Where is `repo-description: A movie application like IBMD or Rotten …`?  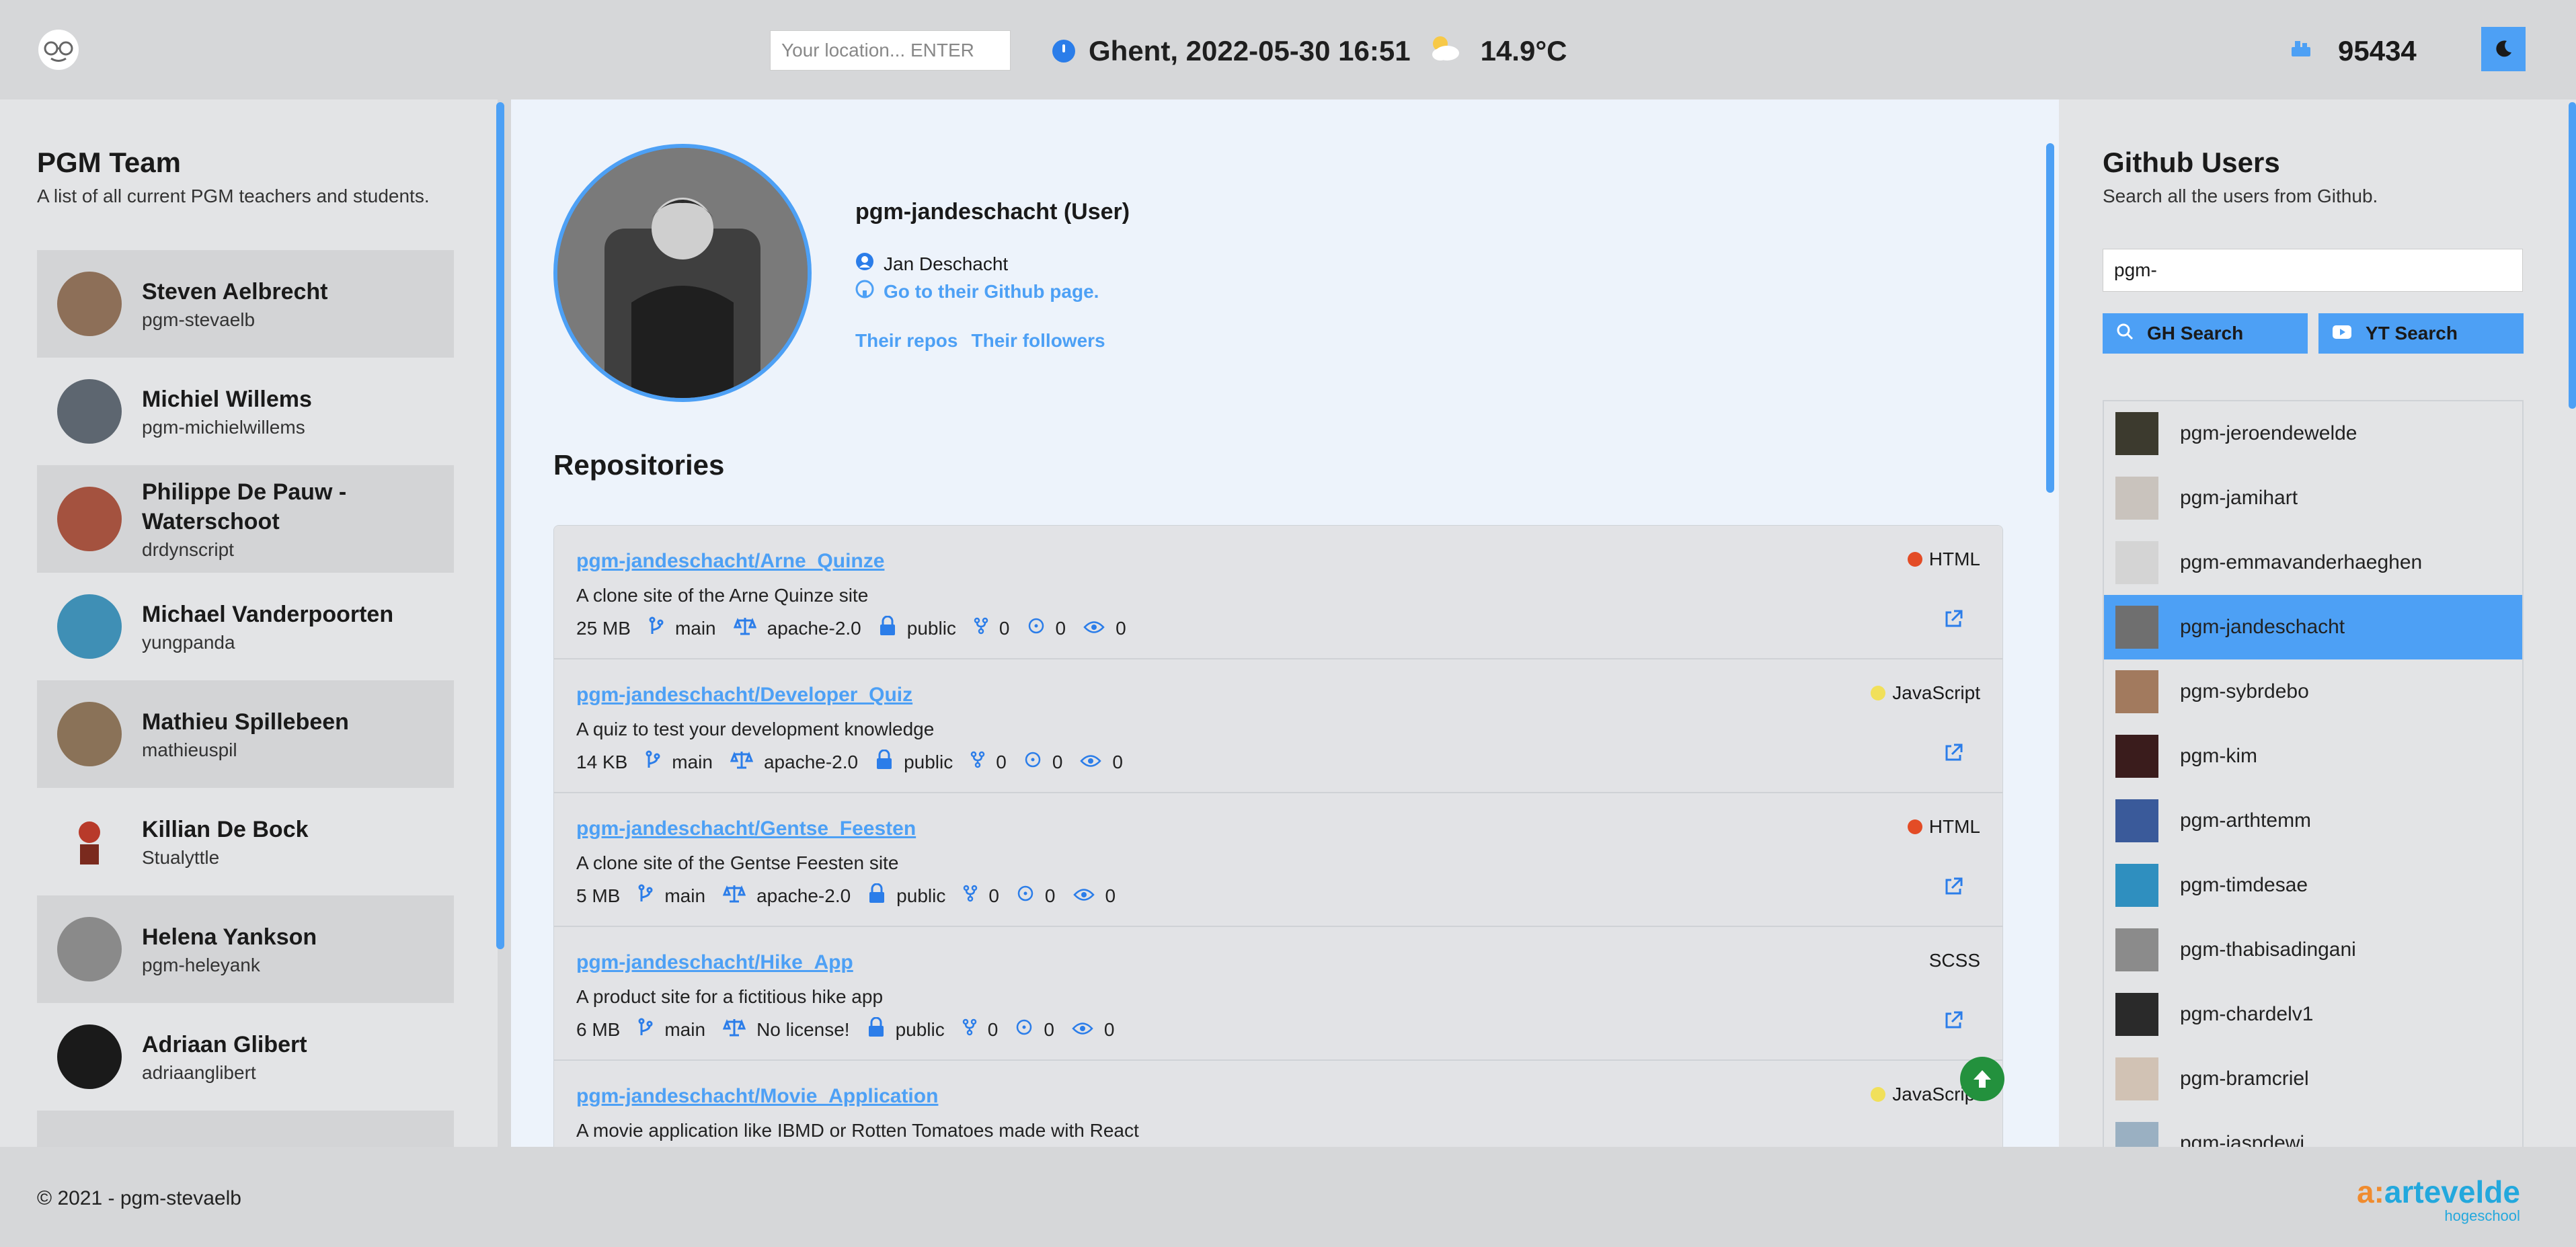 repo-description: A movie application like IBMD or Rotten … is located at coordinates (858, 1130).